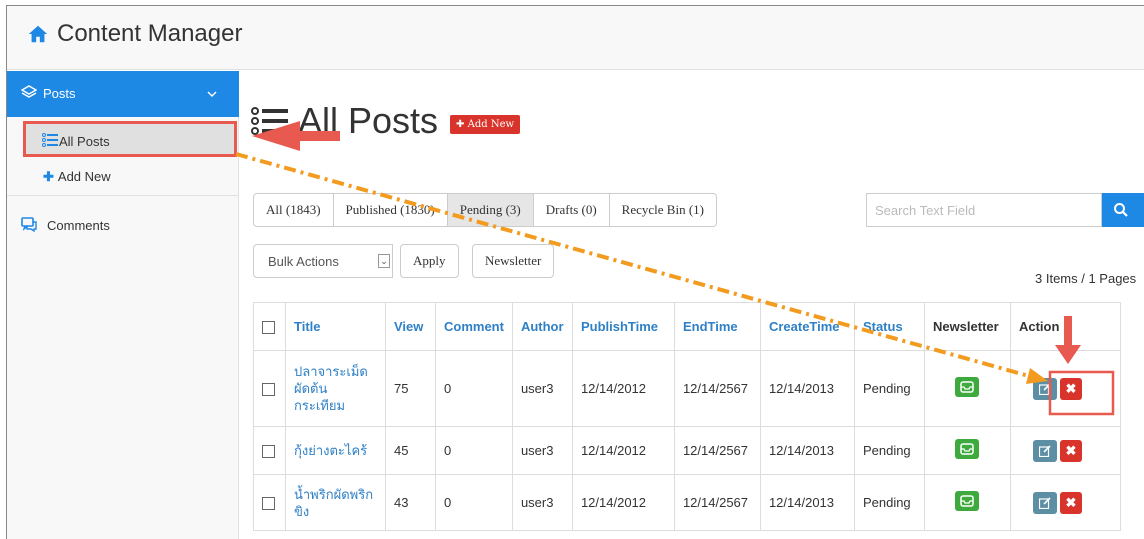 This screenshot has width=1144, height=539. Describe the element at coordinates (984, 210) in the screenshot. I see `search-input: Search Text Field` at that location.